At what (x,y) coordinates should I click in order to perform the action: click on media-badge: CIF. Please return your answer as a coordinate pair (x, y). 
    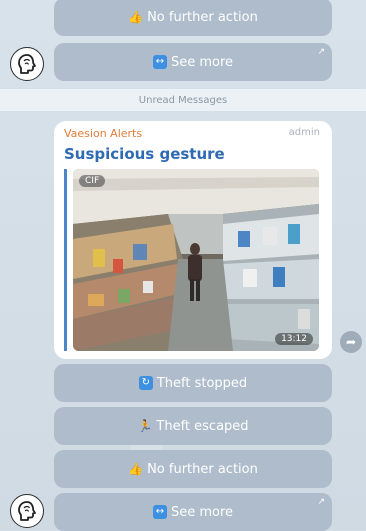
    Looking at the image, I should click on (92, 181).